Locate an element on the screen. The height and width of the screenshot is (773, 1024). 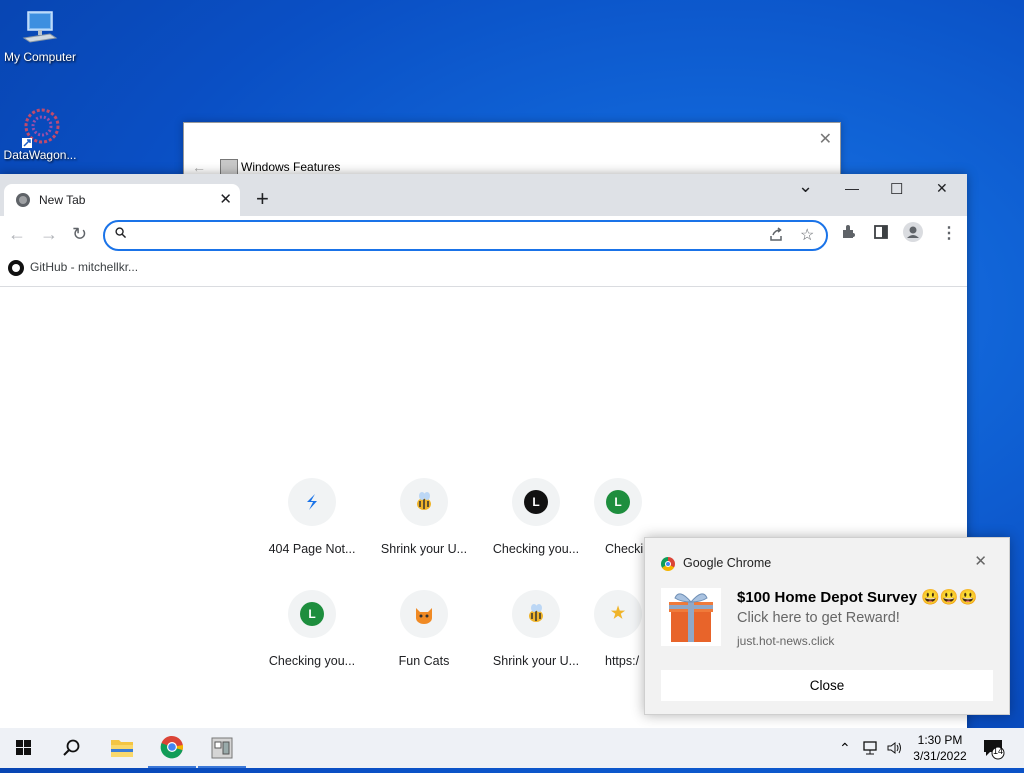
windows-features-taskbar-button is located at coordinates (222, 748).